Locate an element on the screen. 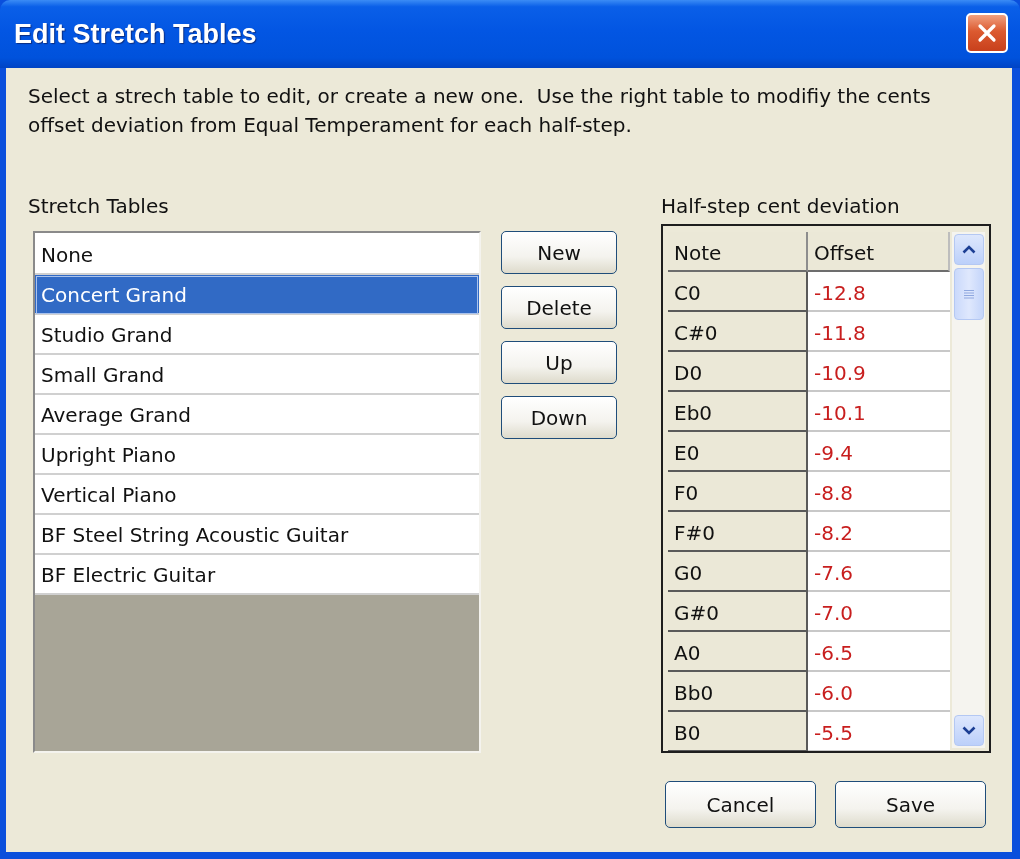 The width and height of the screenshot is (1020, 859). offset-cell: -12.8 is located at coordinates (879, 292).